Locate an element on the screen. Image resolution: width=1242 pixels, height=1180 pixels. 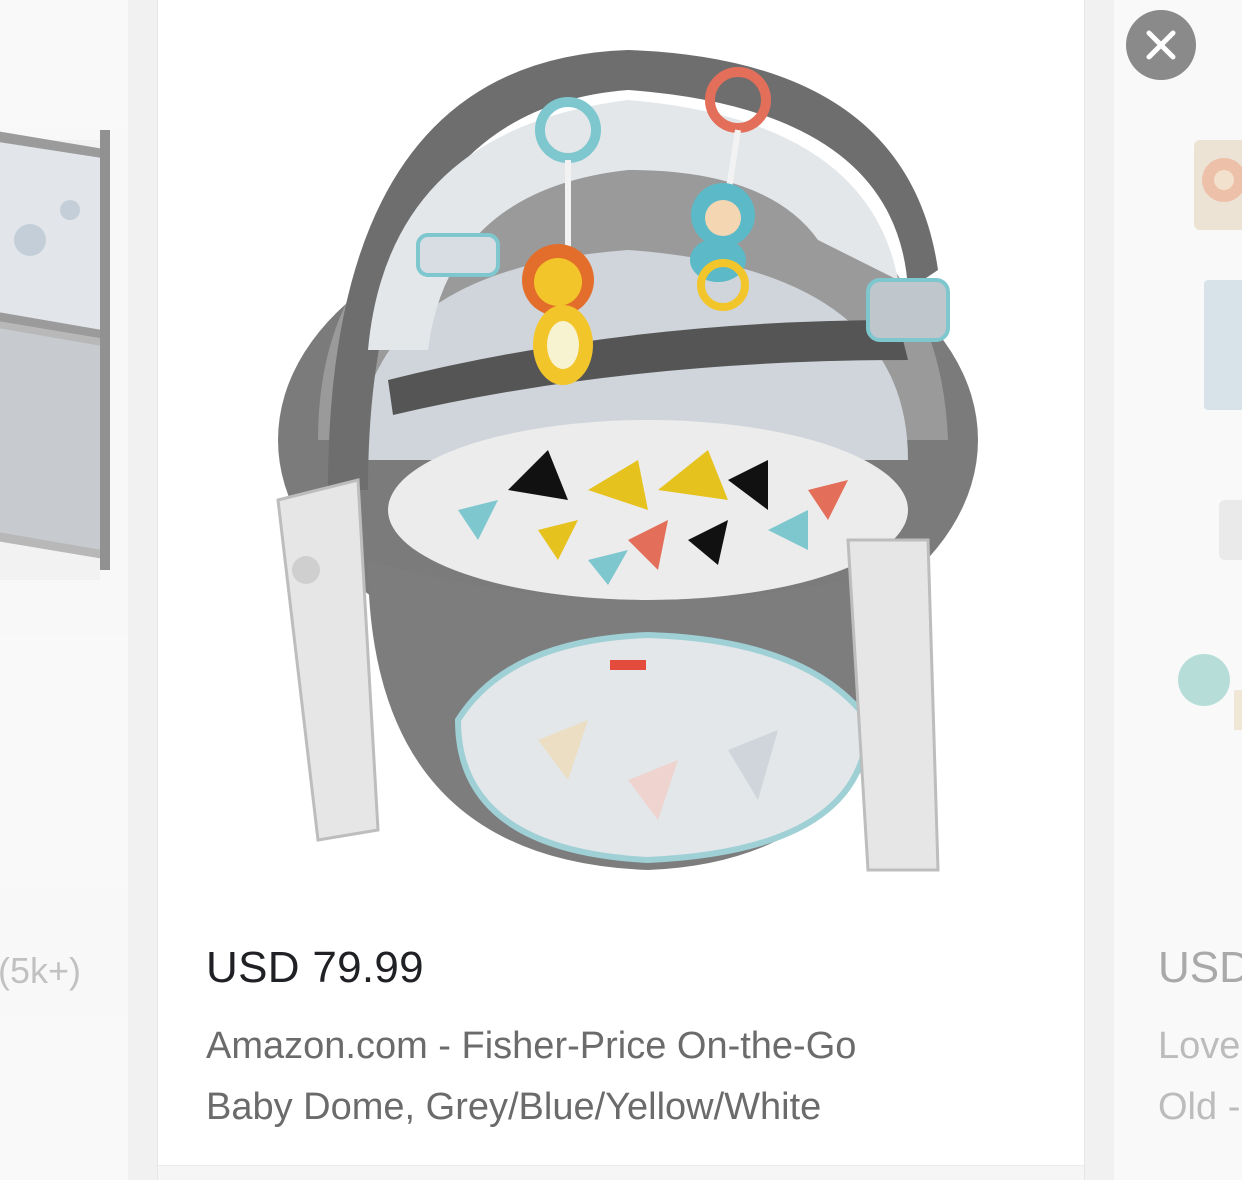
product-title-line-1: Amazon.com - Fisher-Price On-the-Go is located at coordinates (531, 1046).